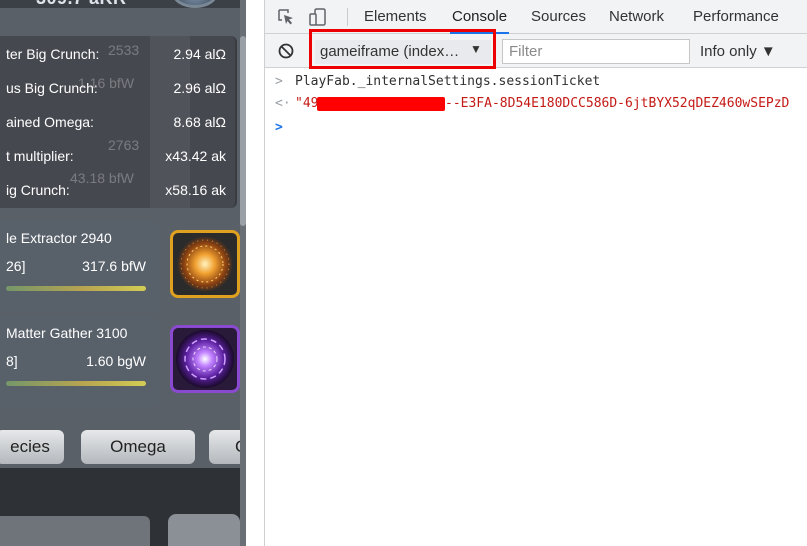 Image resolution: width=807 pixels, height=546 pixels. I want to click on sun-icon, so click(205, 264).